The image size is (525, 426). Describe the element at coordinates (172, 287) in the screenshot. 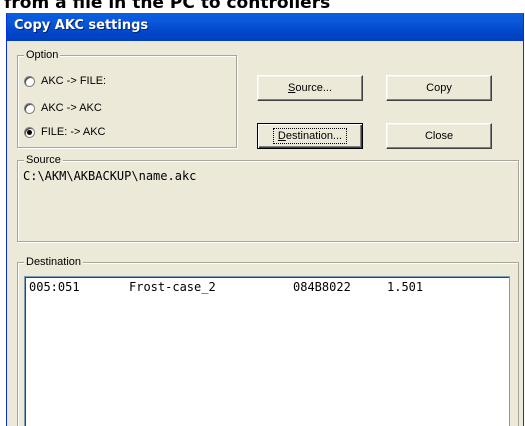

I see `list-item-name: Frost-case_2` at that location.